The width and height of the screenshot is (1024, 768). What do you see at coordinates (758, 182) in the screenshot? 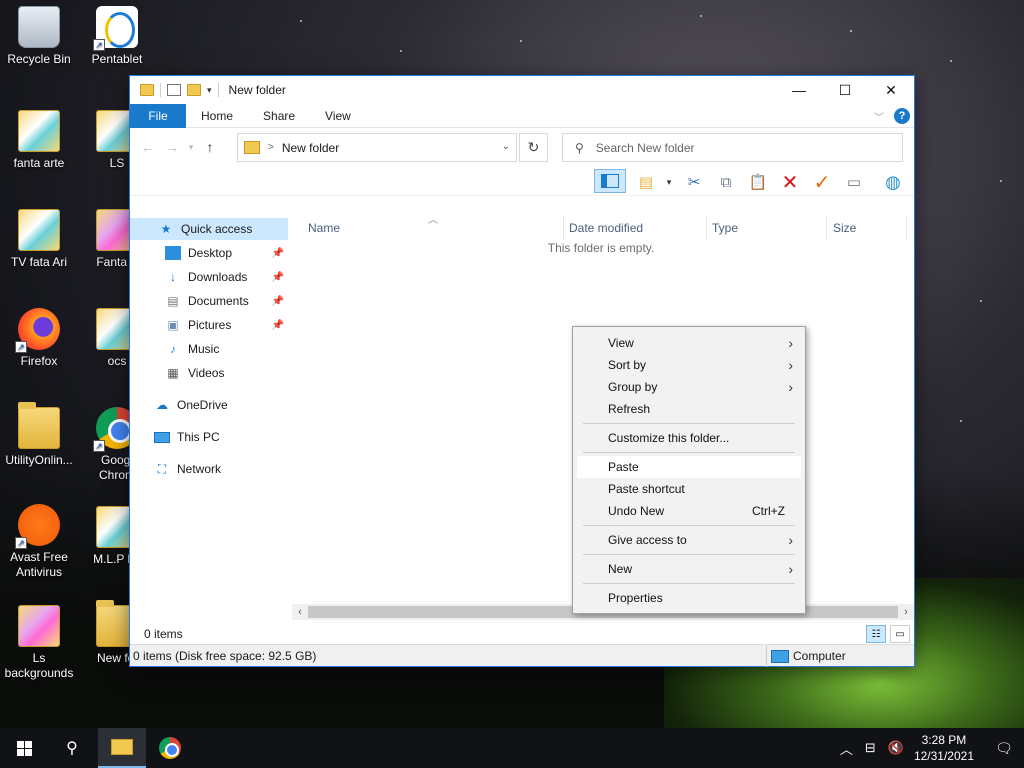
I see `paste-icon: 📋` at bounding box center [758, 182].